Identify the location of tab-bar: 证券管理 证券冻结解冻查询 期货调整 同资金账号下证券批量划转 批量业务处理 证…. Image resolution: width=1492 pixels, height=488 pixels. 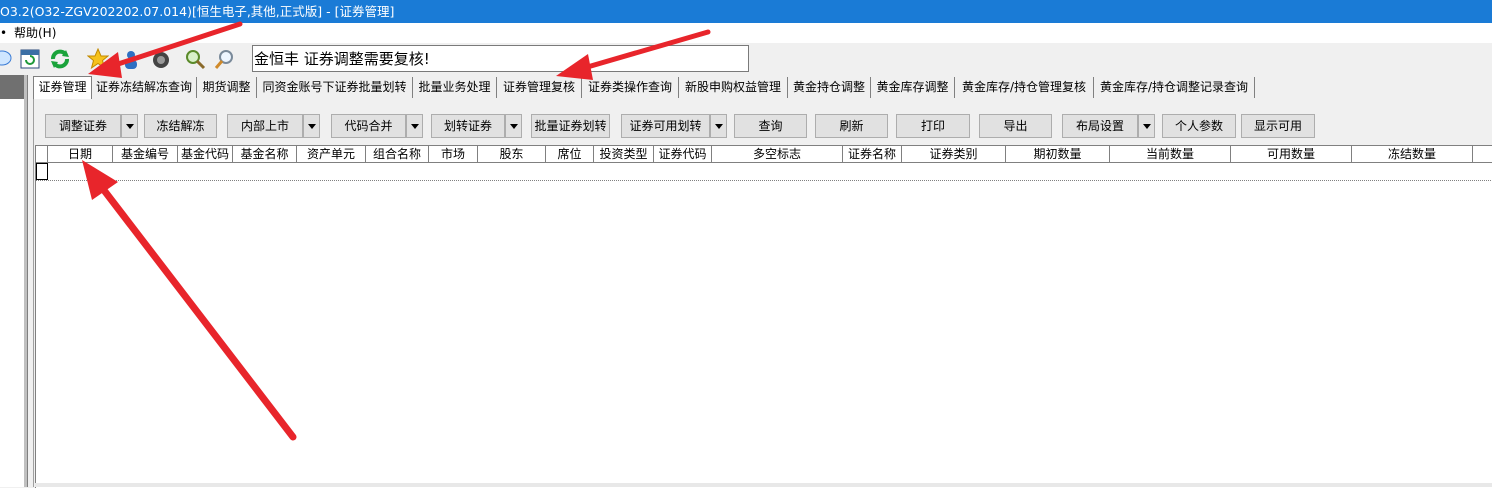
(762, 87).